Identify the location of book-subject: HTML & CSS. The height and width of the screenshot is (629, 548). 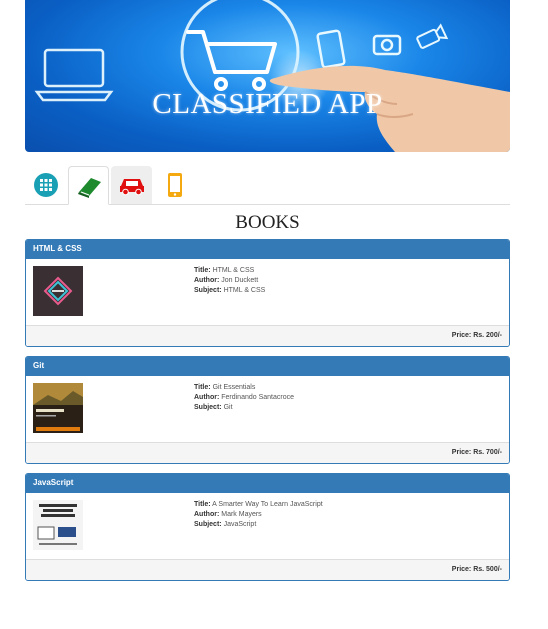
(244, 290).